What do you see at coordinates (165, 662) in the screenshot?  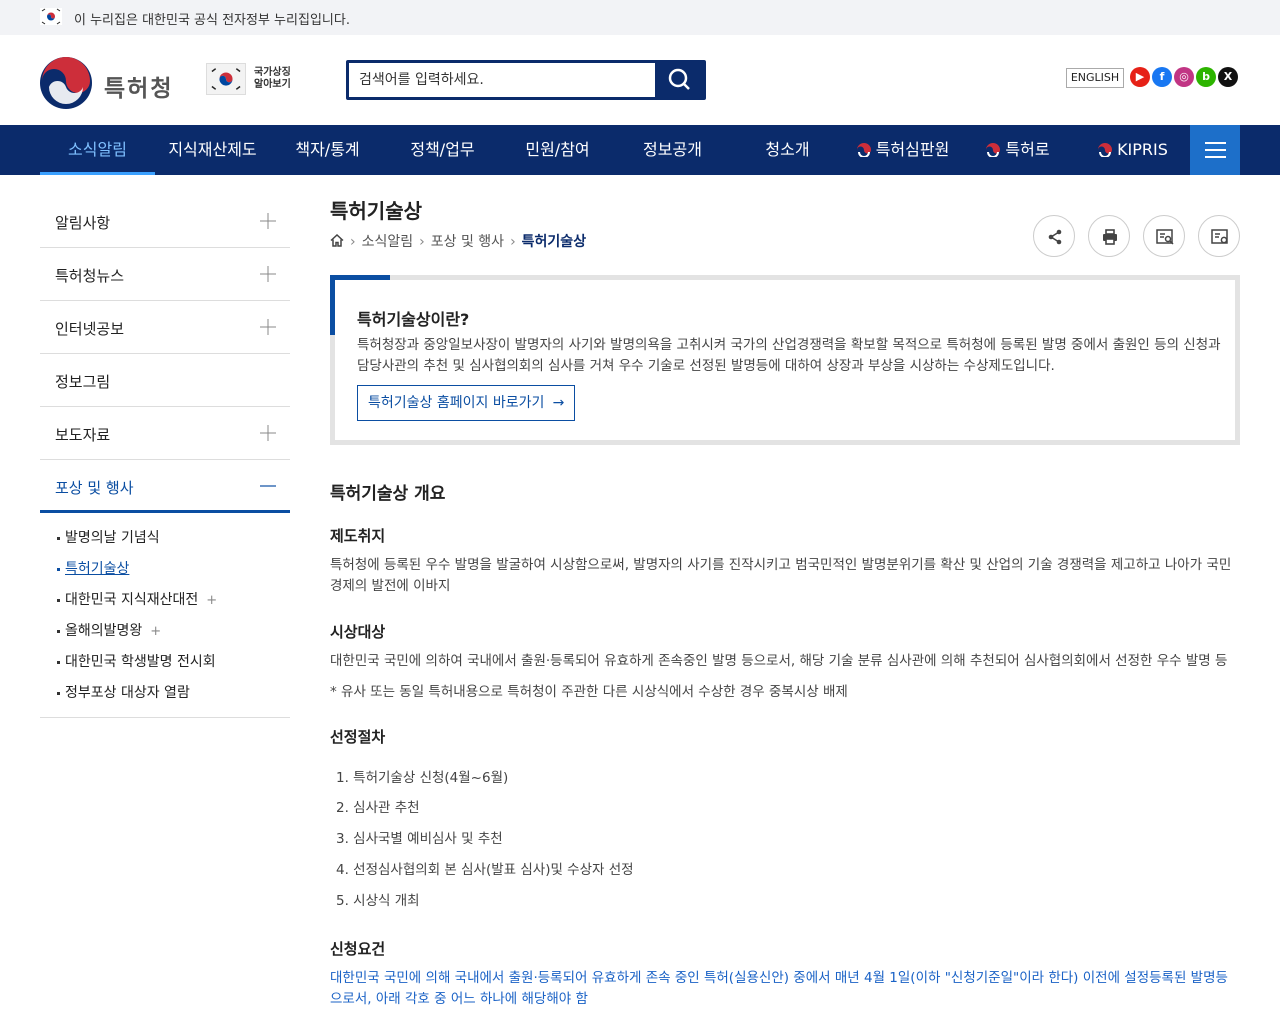 I see `submenu-student-exhibition: 대한민국 학생발명 전시회` at bounding box center [165, 662].